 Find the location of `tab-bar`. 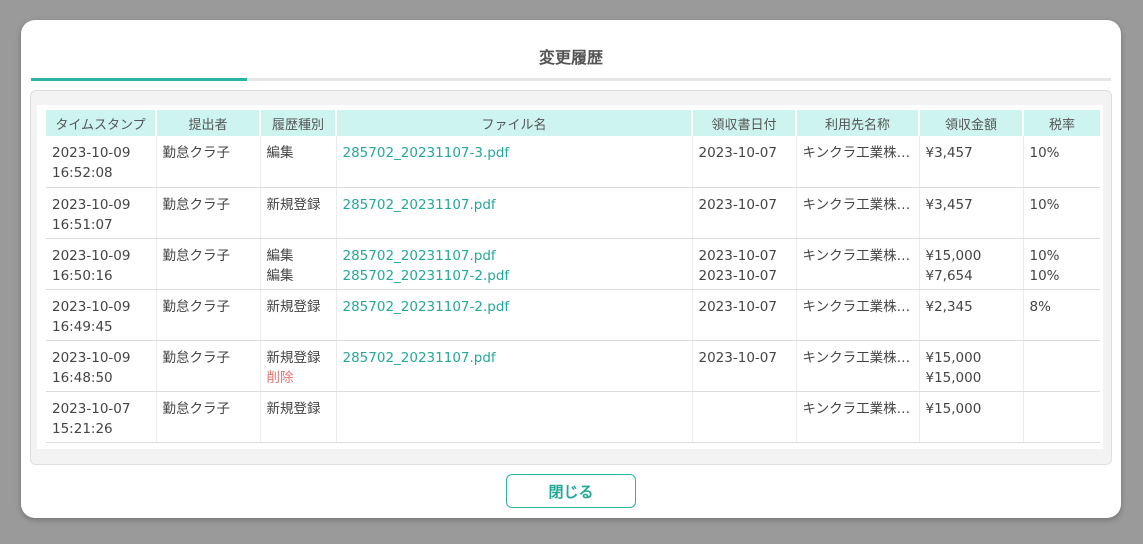

tab-bar is located at coordinates (571, 79).